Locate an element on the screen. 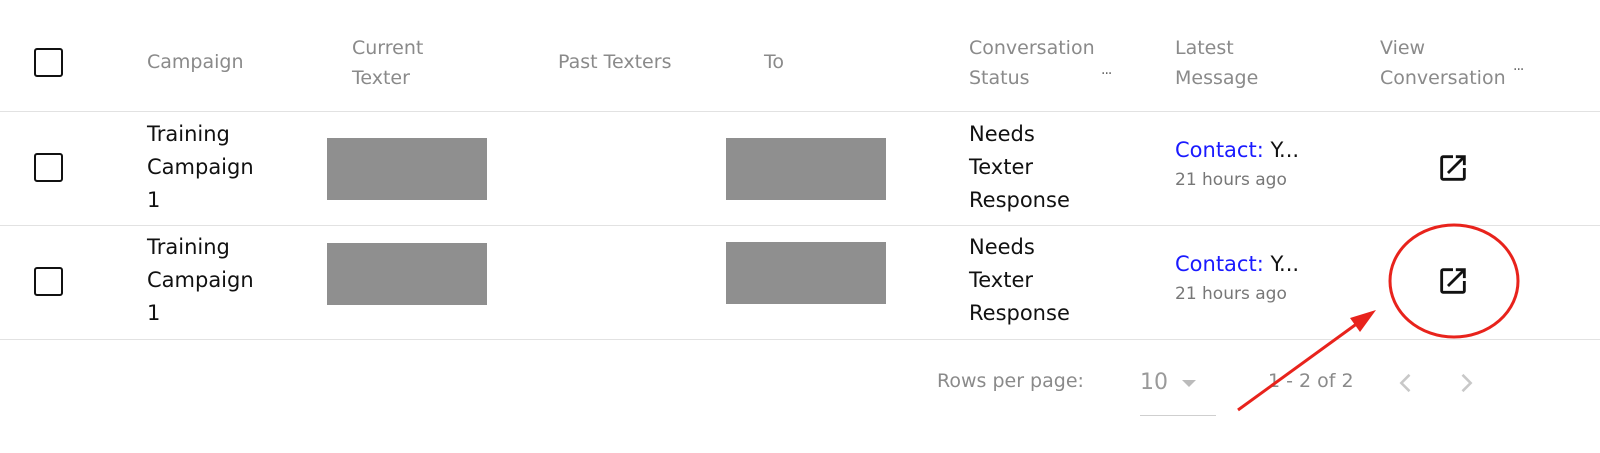 This screenshot has width=1600, height=453. header-current-texter-line2: Texter is located at coordinates (381, 78).